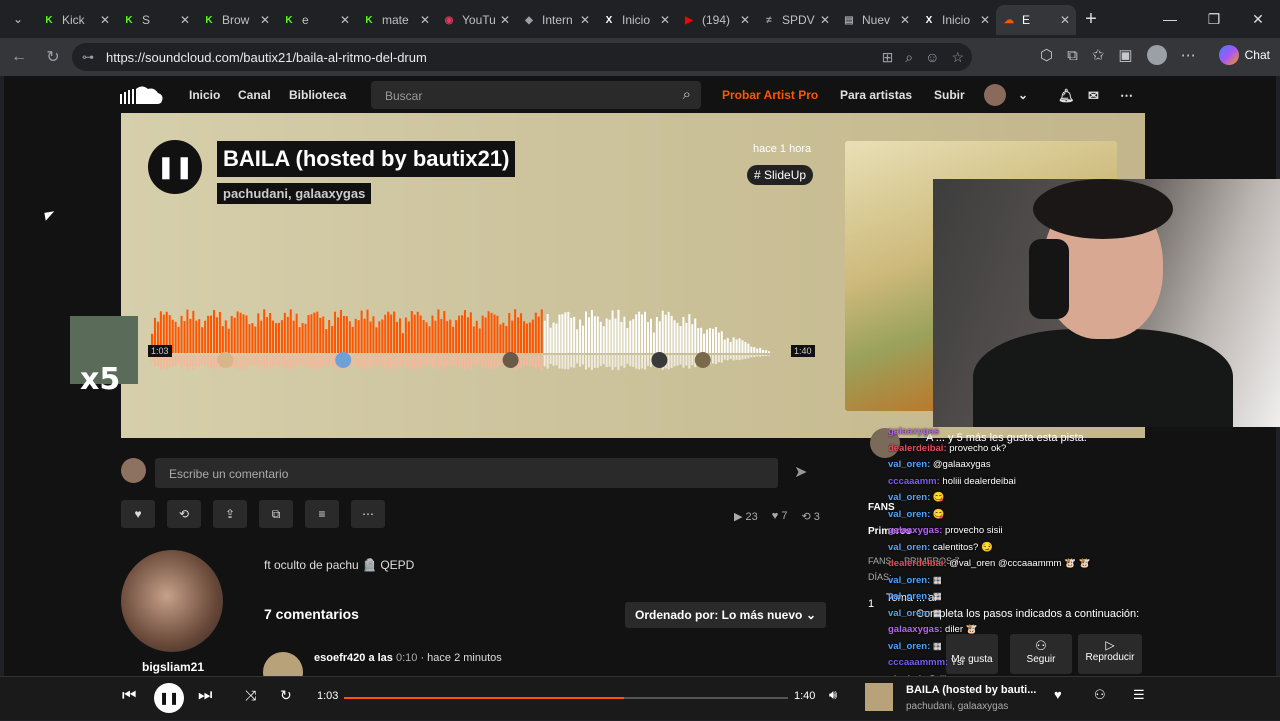 This screenshot has height=721, width=1280. Describe the element at coordinates (1110, 654) in the screenshot. I see `reproducir-button: ▷Reproducir` at that location.